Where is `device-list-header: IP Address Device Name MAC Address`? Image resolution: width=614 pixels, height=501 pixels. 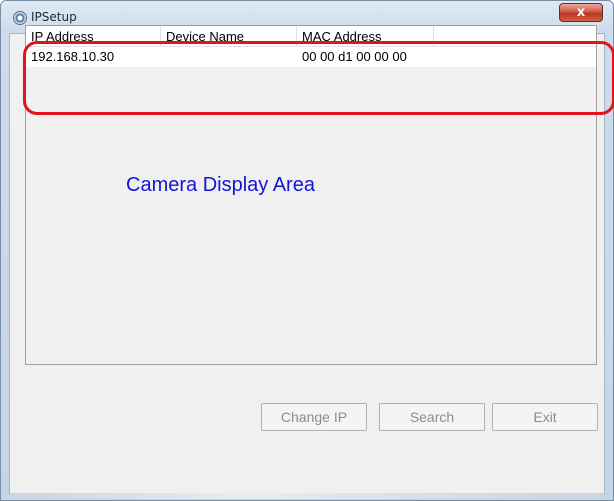 device-list-header: IP Address Device Name MAC Address is located at coordinates (311, 36).